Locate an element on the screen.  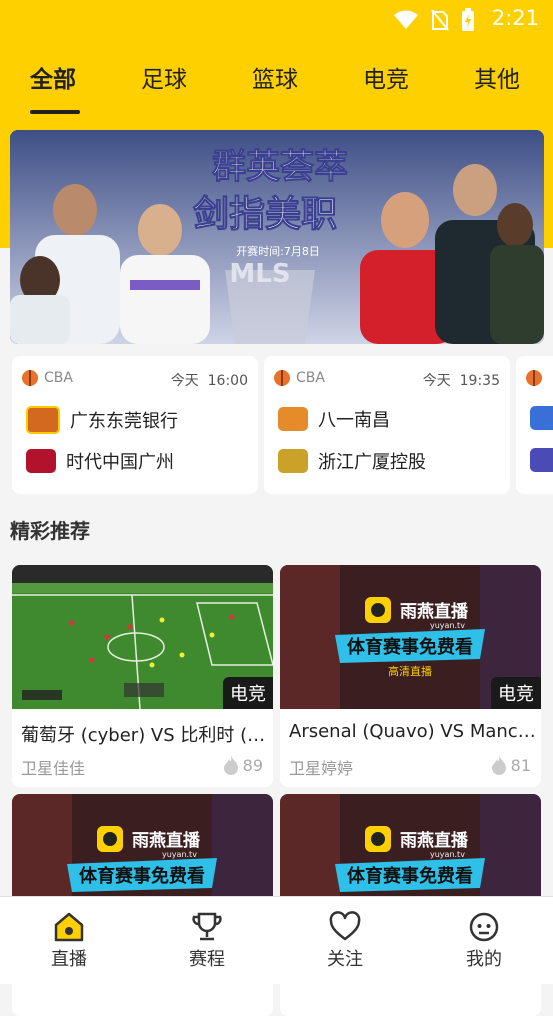
poster-sub: 高清直播 is located at coordinates (410, 671).